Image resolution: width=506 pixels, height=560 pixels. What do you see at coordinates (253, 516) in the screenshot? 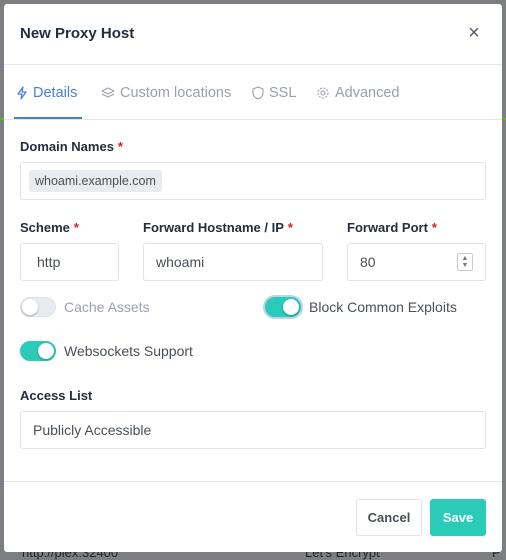
I see `modal-footer: Cancel Save` at bounding box center [253, 516].